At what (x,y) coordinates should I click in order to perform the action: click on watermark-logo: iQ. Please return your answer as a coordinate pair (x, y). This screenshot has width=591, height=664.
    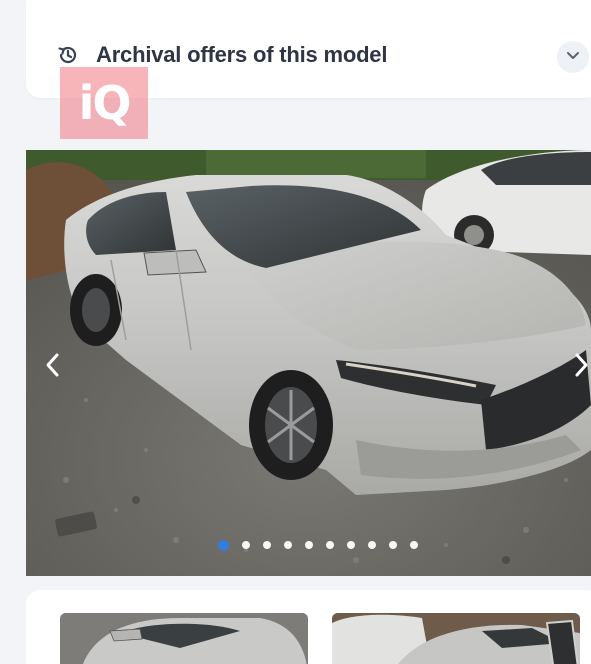
    Looking at the image, I should click on (104, 103).